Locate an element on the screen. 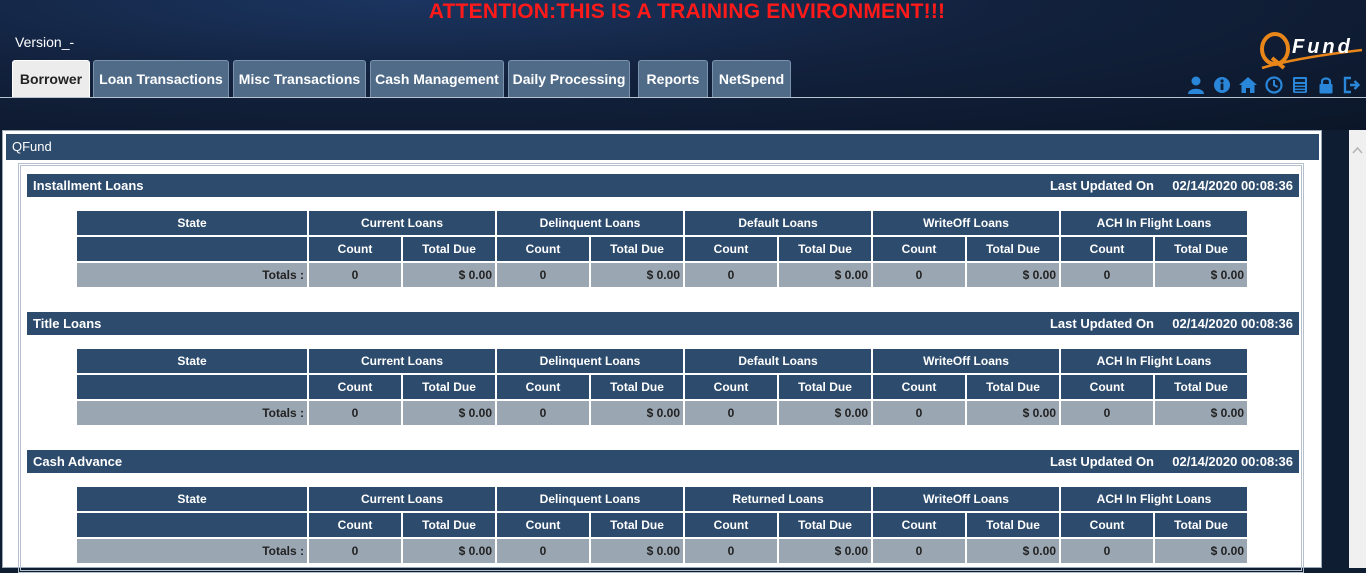  clock-icon is located at coordinates (1274, 85).